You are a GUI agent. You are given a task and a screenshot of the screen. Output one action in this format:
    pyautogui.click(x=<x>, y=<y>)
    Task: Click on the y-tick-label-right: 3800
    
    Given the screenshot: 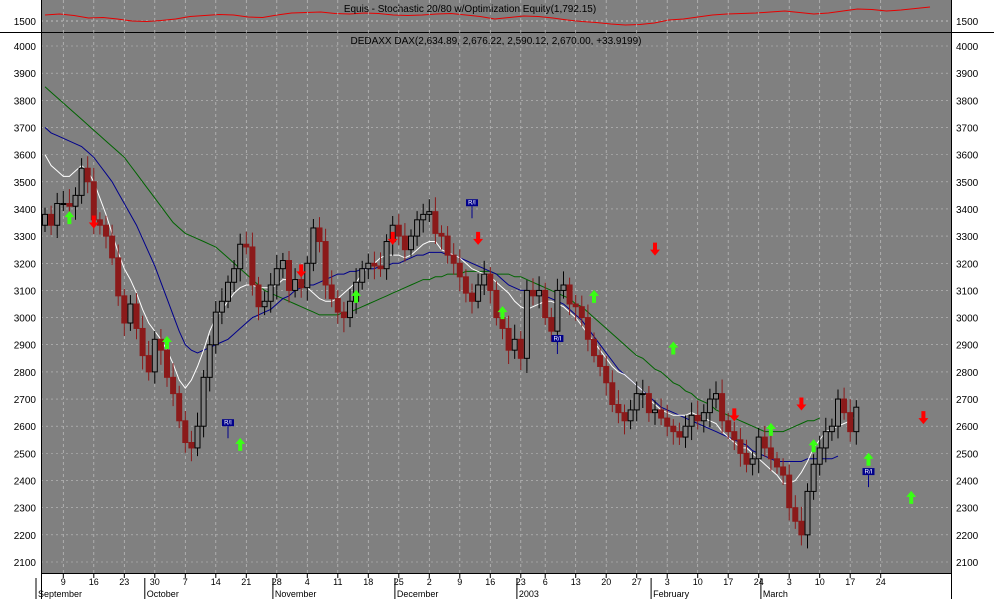 What is the action you would take?
    pyautogui.click(x=967, y=101)
    